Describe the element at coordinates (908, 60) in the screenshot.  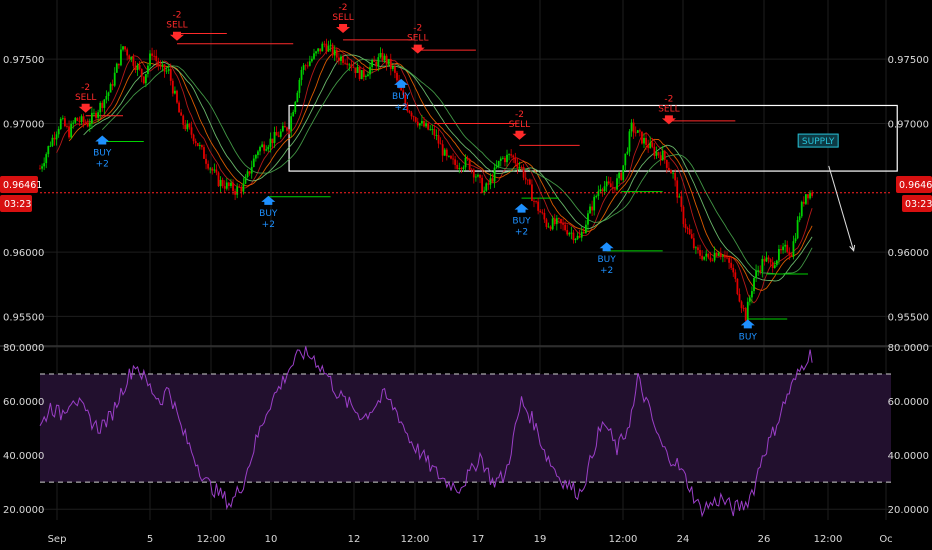
I see `price-tick-right: 0.97500` at that location.